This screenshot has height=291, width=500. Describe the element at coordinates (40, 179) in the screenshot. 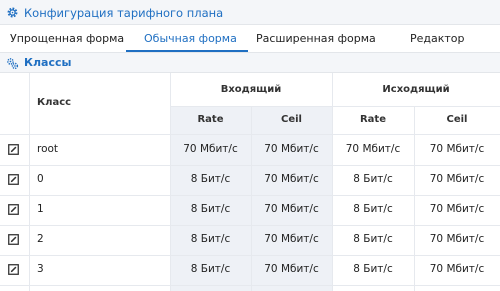

I see `class-name-cell: 0` at that location.